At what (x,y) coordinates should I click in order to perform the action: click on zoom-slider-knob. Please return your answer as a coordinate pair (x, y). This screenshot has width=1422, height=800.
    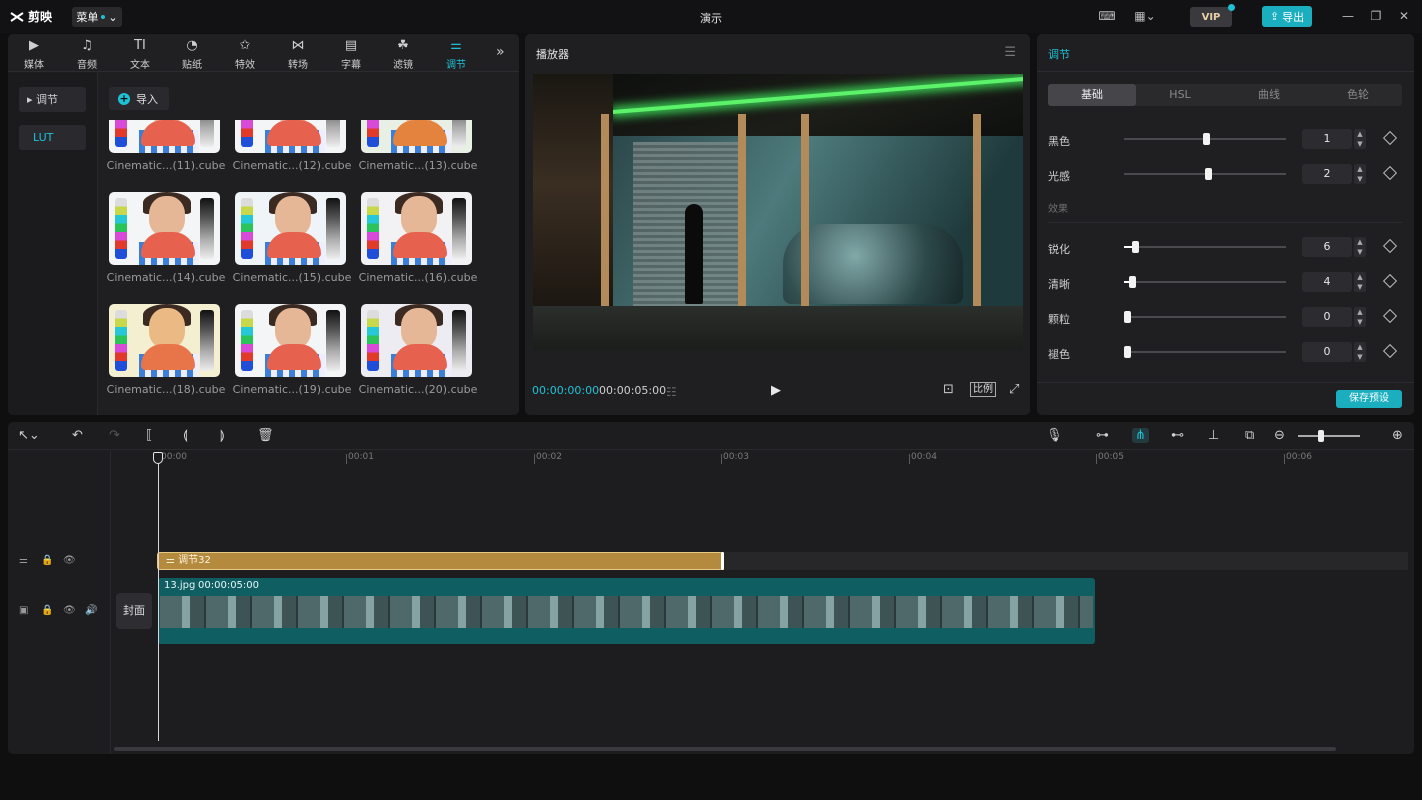
    Looking at the image, I should click on (1321, 436).